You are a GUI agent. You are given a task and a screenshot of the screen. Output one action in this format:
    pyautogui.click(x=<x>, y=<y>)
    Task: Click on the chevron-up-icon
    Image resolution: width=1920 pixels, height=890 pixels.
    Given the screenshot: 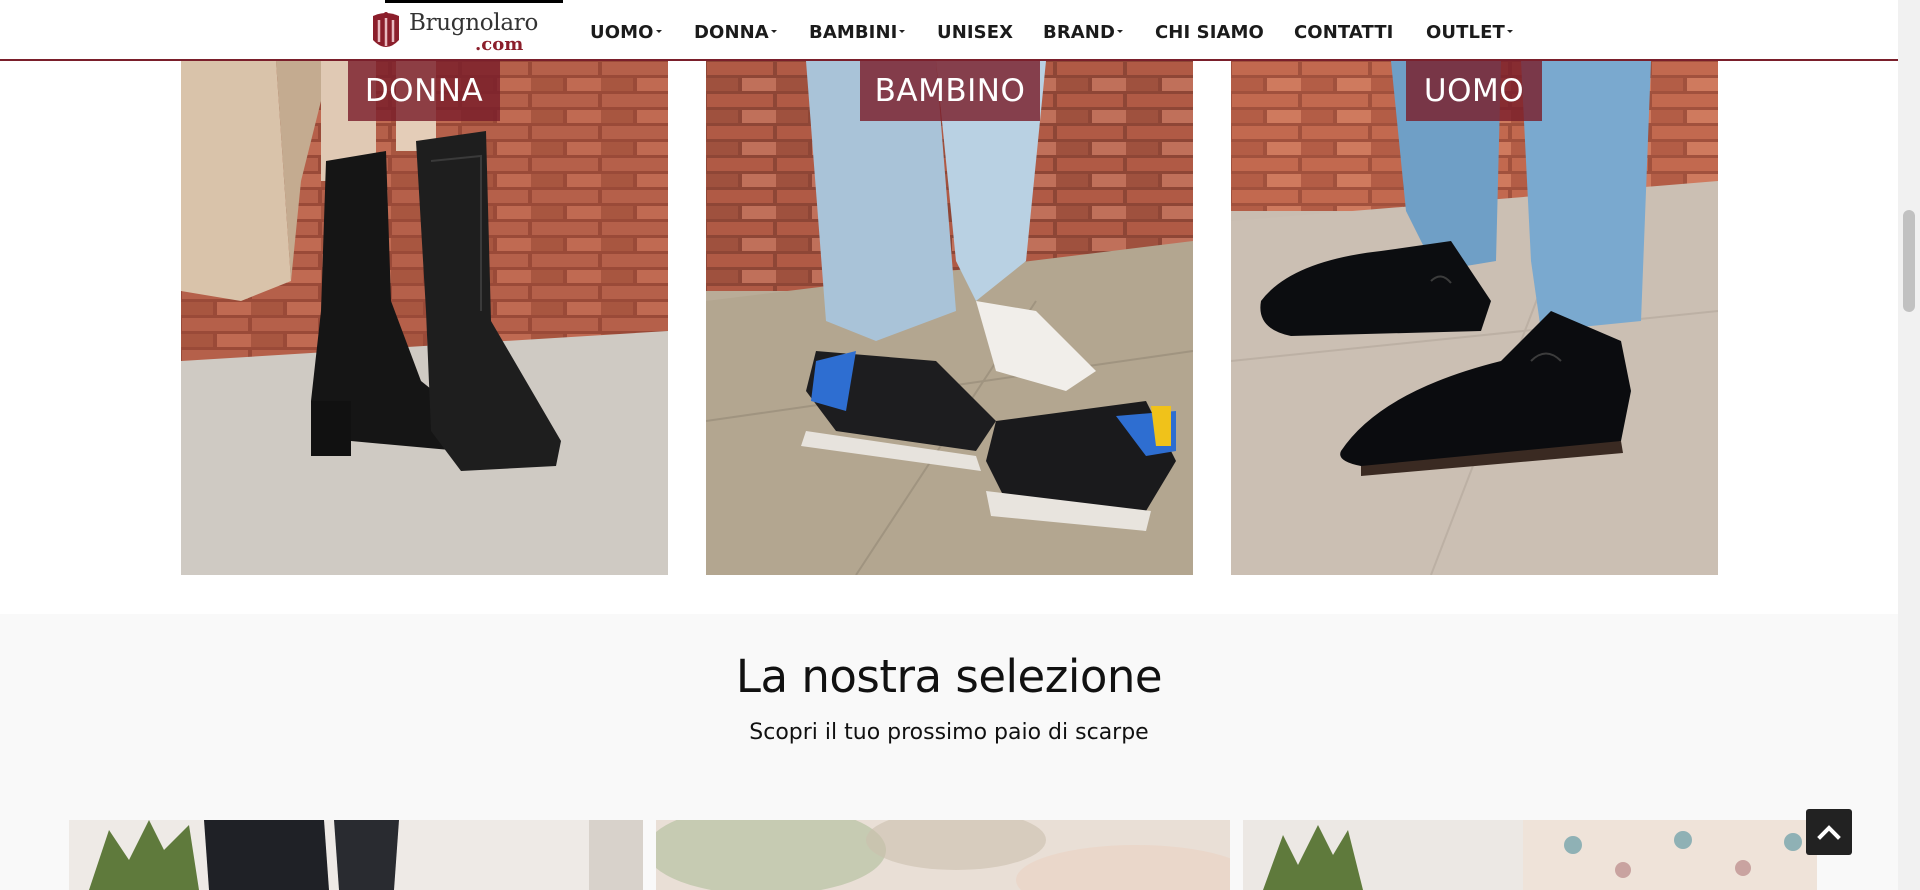 What is the action you would take?
    pyautogui.click(x=1829, y=832)
    